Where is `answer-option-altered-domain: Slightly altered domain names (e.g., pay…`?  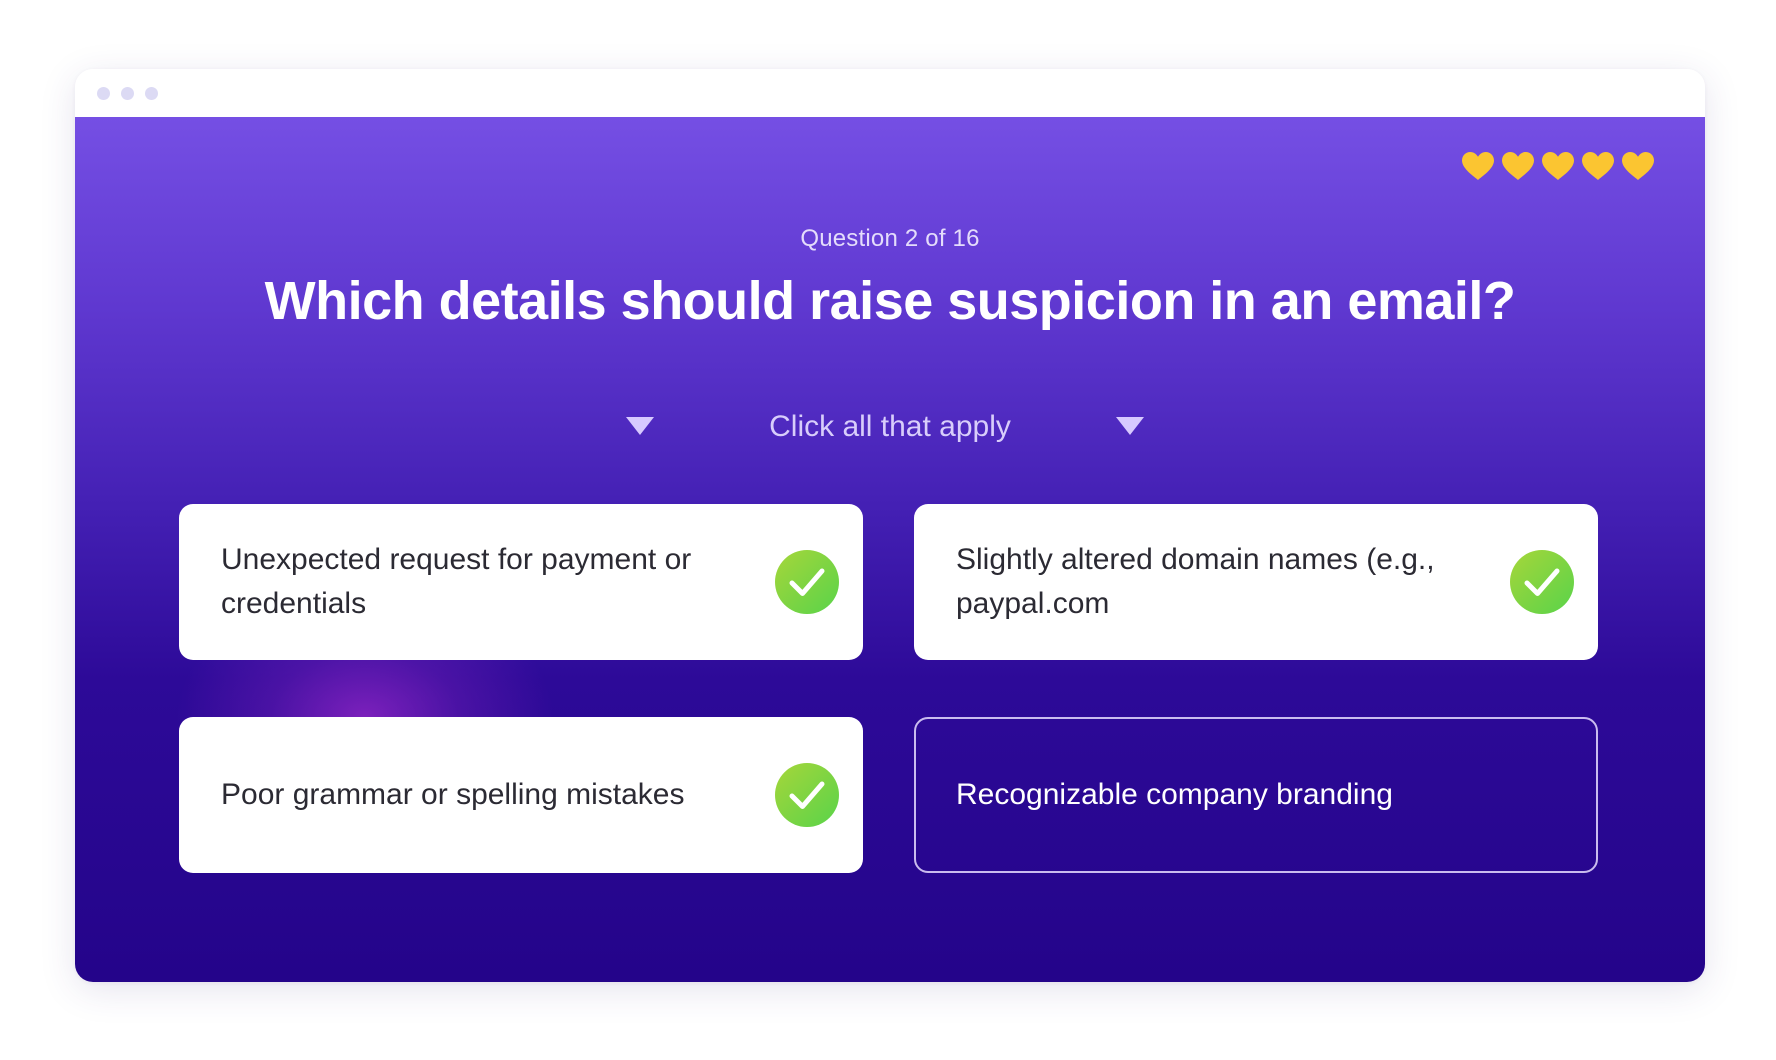 answer-option-altered-domain: Slightly altered domain names (e.g., pay… is located at coordinates (1256, 582).